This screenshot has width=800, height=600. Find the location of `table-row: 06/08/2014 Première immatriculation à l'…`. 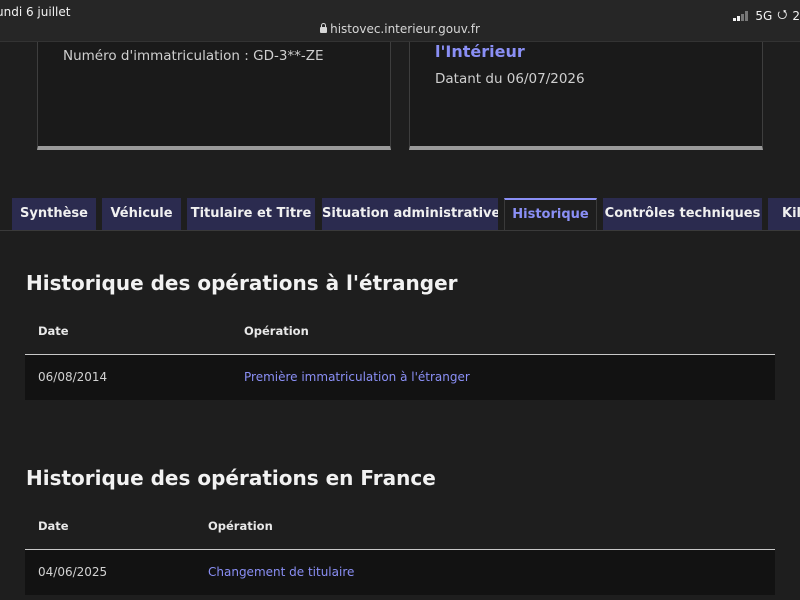

table-row: 06/08/2014 Première immatriculation à l'… is located at coordinates (400, 377).